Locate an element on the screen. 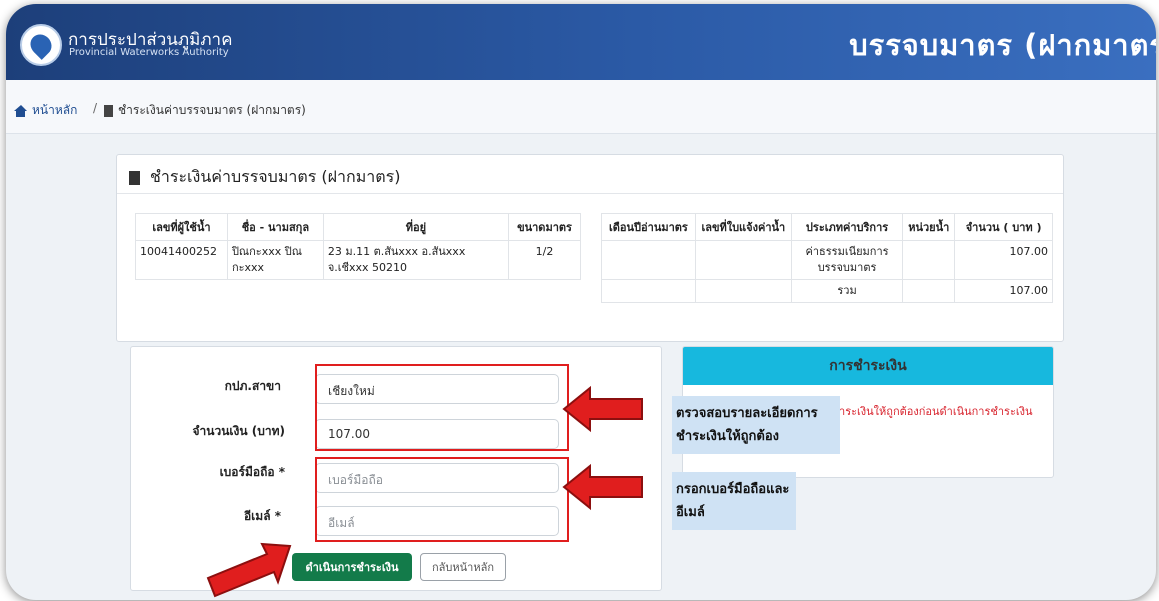  col-invoice-no: เลขที่ใบแจ้งค่าน้ำ is located at coordinates (743, 227).